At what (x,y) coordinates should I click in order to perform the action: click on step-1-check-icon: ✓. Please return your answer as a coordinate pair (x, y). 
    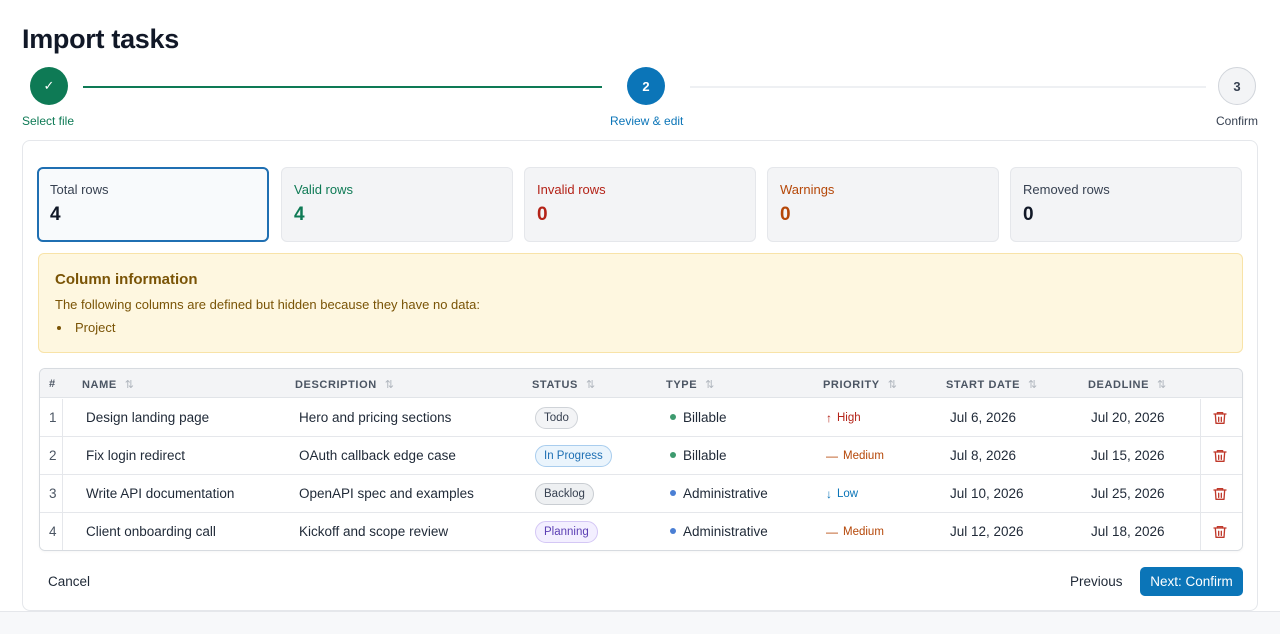
    Looking at the image, I should click on (49, 86).